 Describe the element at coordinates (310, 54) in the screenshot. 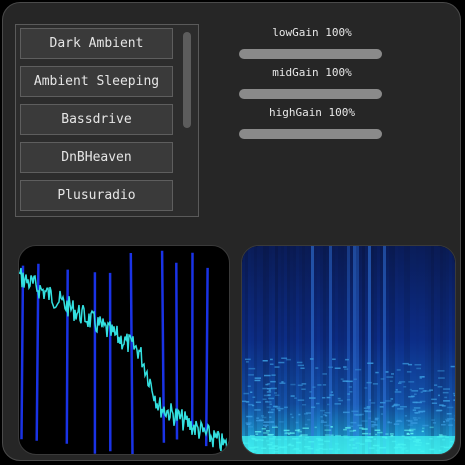

I see `low-gain-slider` at that location.